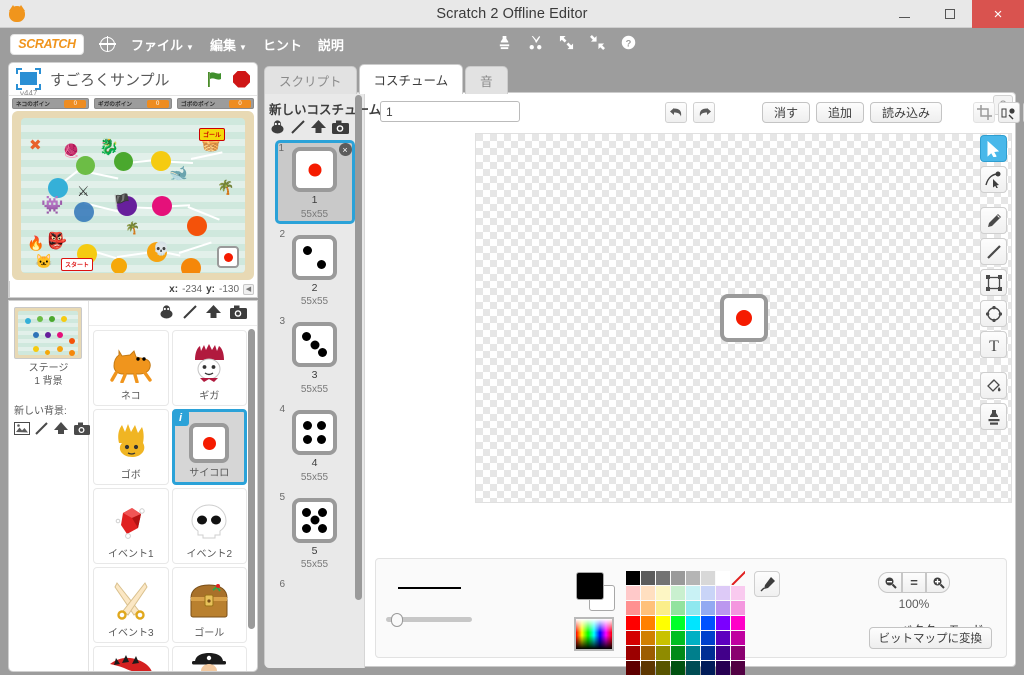 Image resolution: width=1024 pixels, height=675 pixels. Describe the element at coordinates (450, 111) in the screenshot. I see `costume-name-input` at that location.